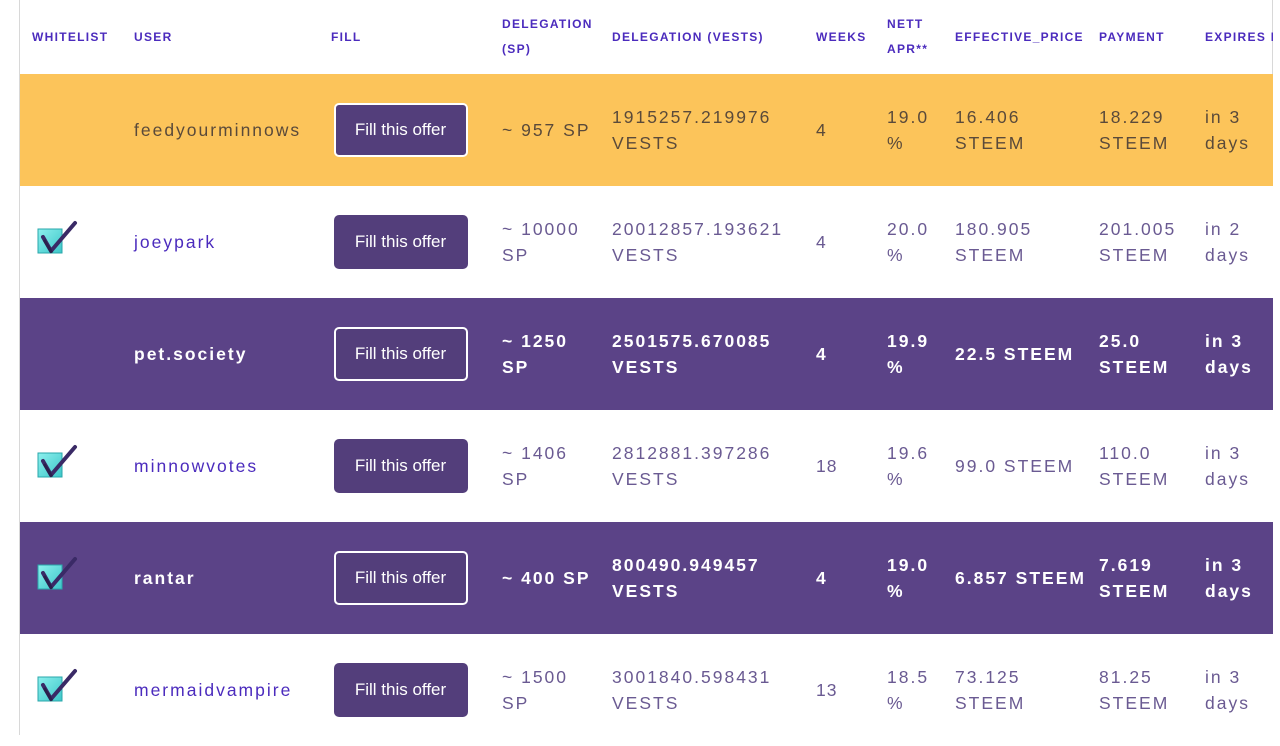 The width and height of the screenshot is (1280, 746). I want to click on effective-price: 6.857 STEEM, so click(1020, 578).